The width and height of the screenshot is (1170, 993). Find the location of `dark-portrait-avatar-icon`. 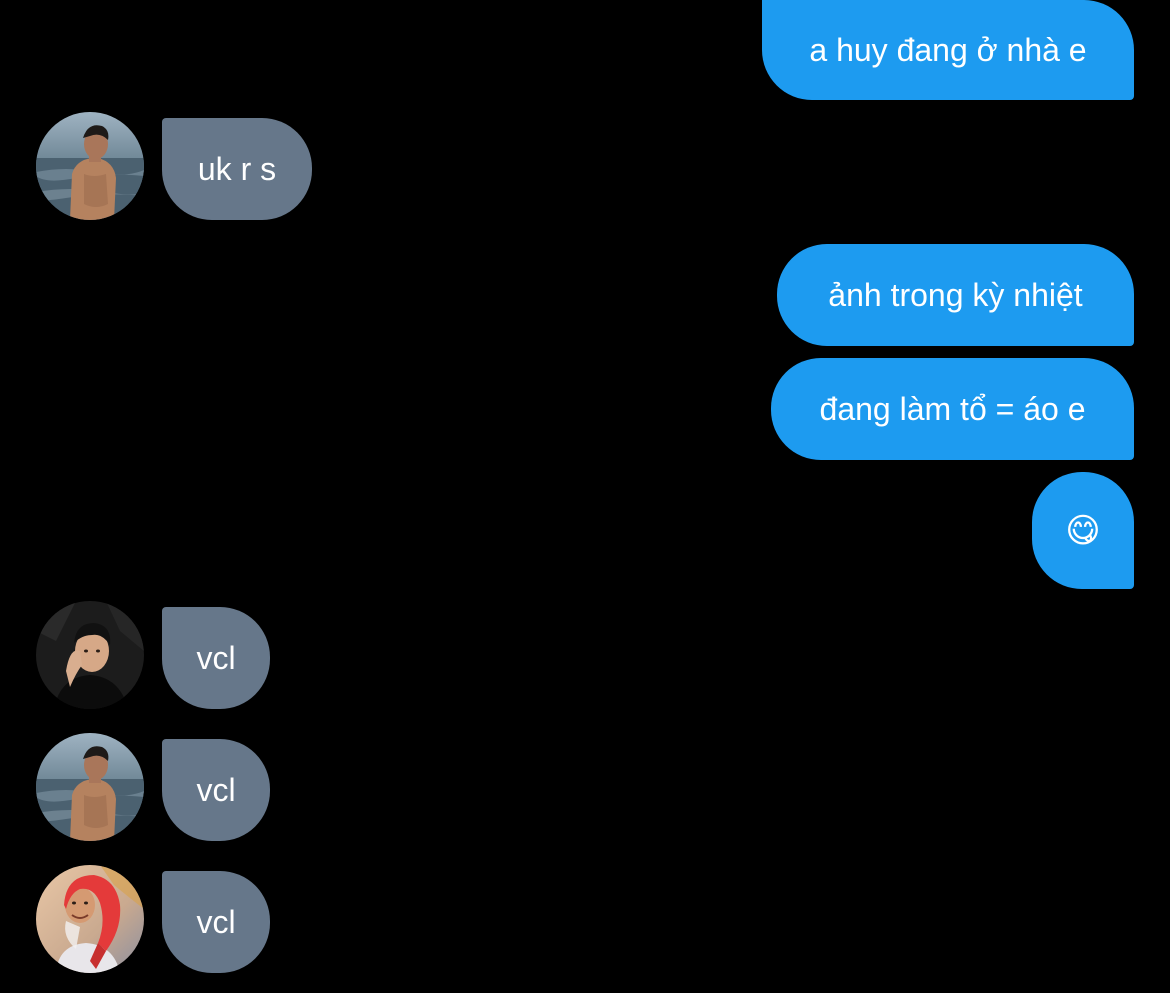

dark-portrait-avatar-icon is located at coordinates (90, 655).